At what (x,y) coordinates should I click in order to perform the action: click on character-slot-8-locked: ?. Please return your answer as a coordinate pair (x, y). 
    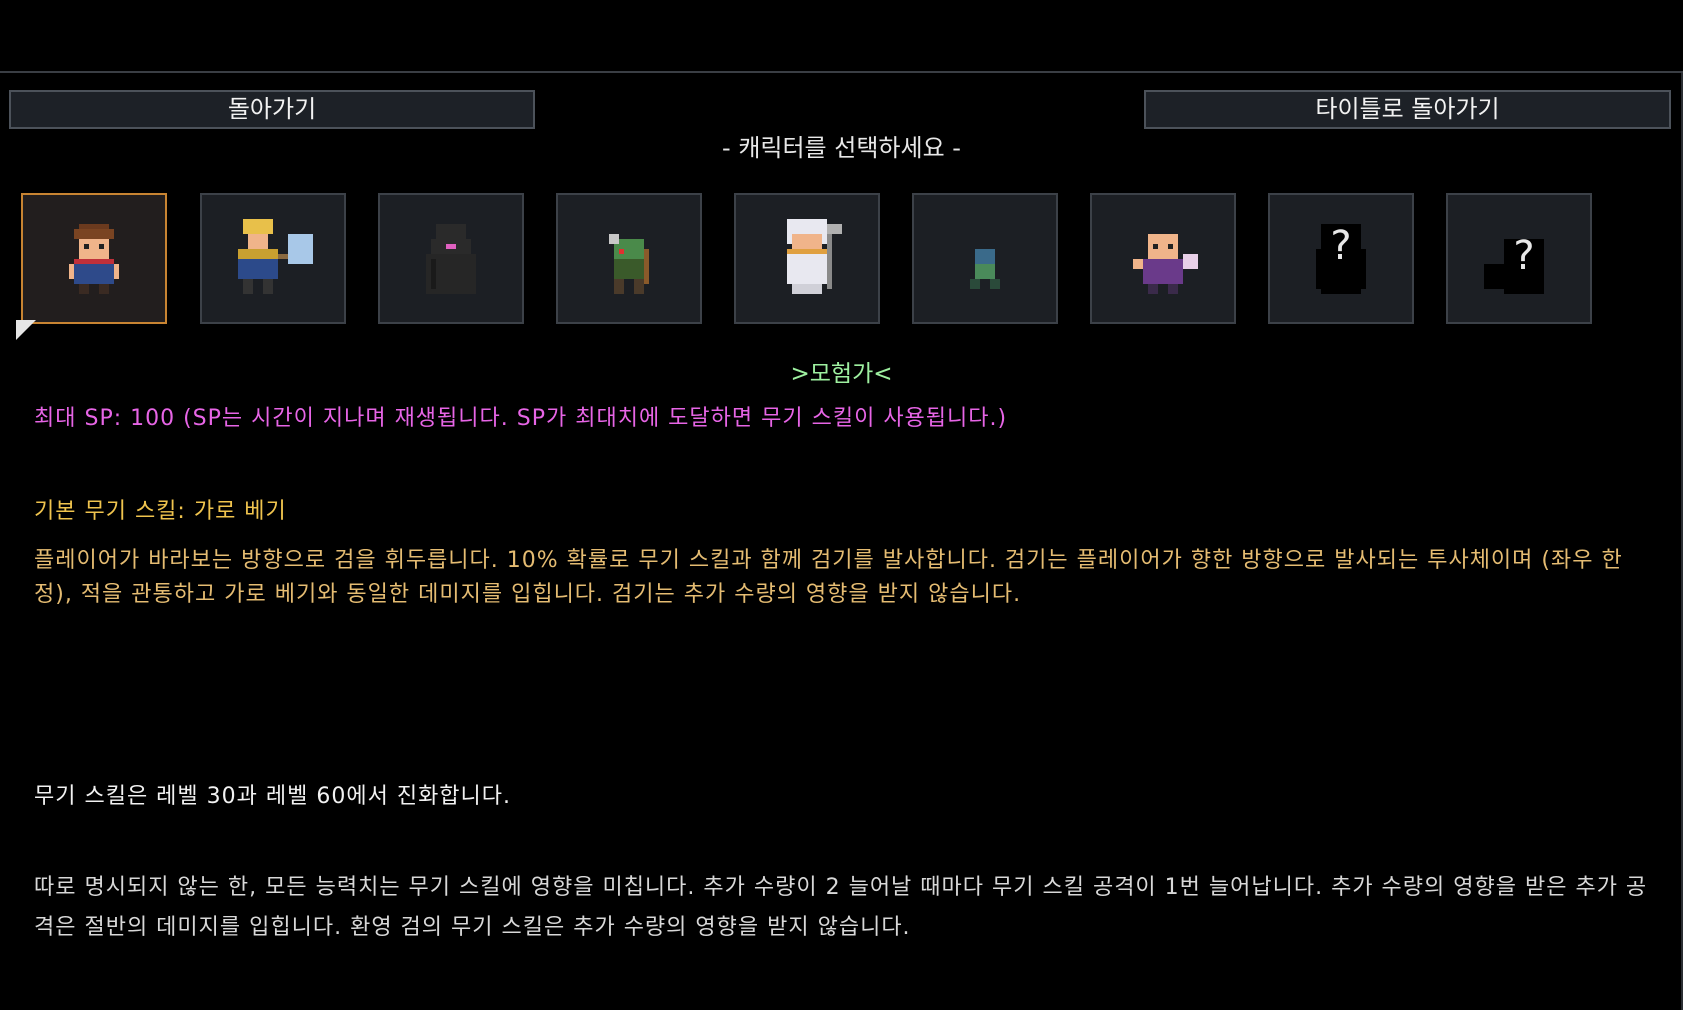
    Looking at the image, I should click on (1341, 258).